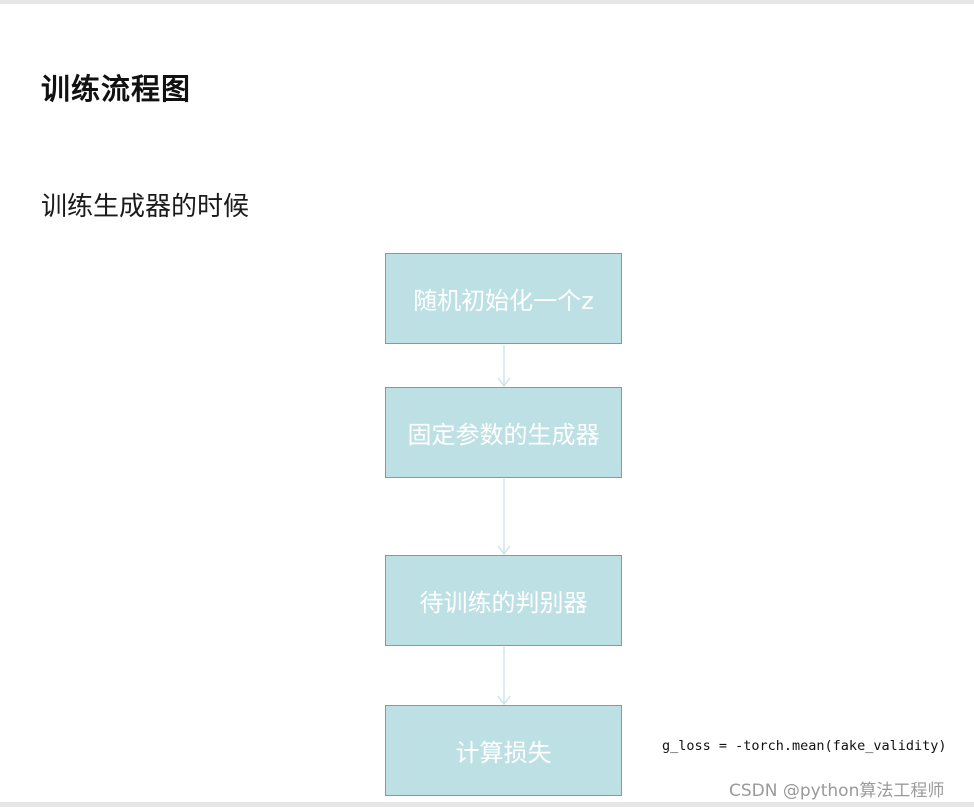 Image resolution: width=974 pixels, height=807 pixels. What do you see at coordinates (503, 750) in the screenshot?
I see `flow-step-compute-loss: 计算损失` at bounding box center [503, 750].